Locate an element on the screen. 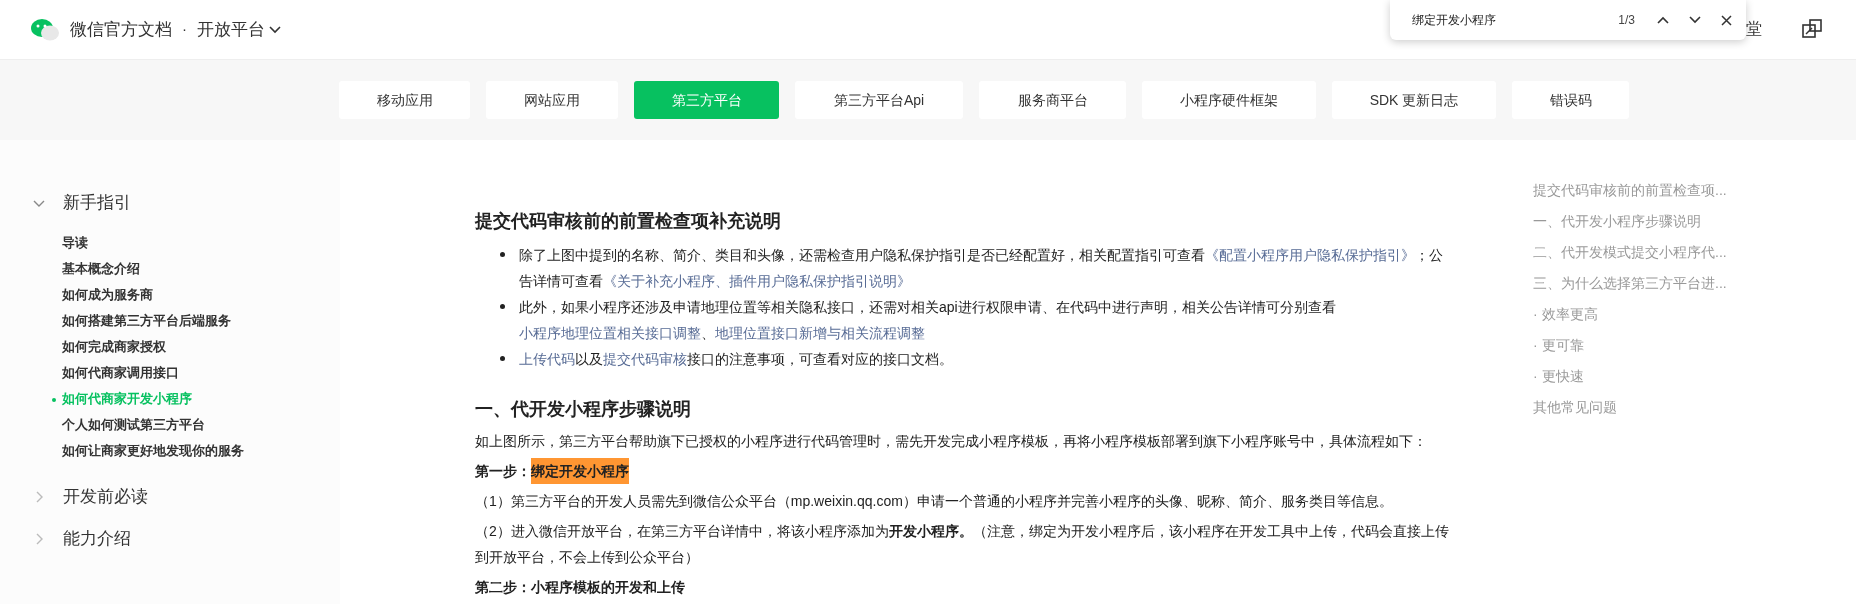  wechat-logo-icon is located at coordinates (45, 29).